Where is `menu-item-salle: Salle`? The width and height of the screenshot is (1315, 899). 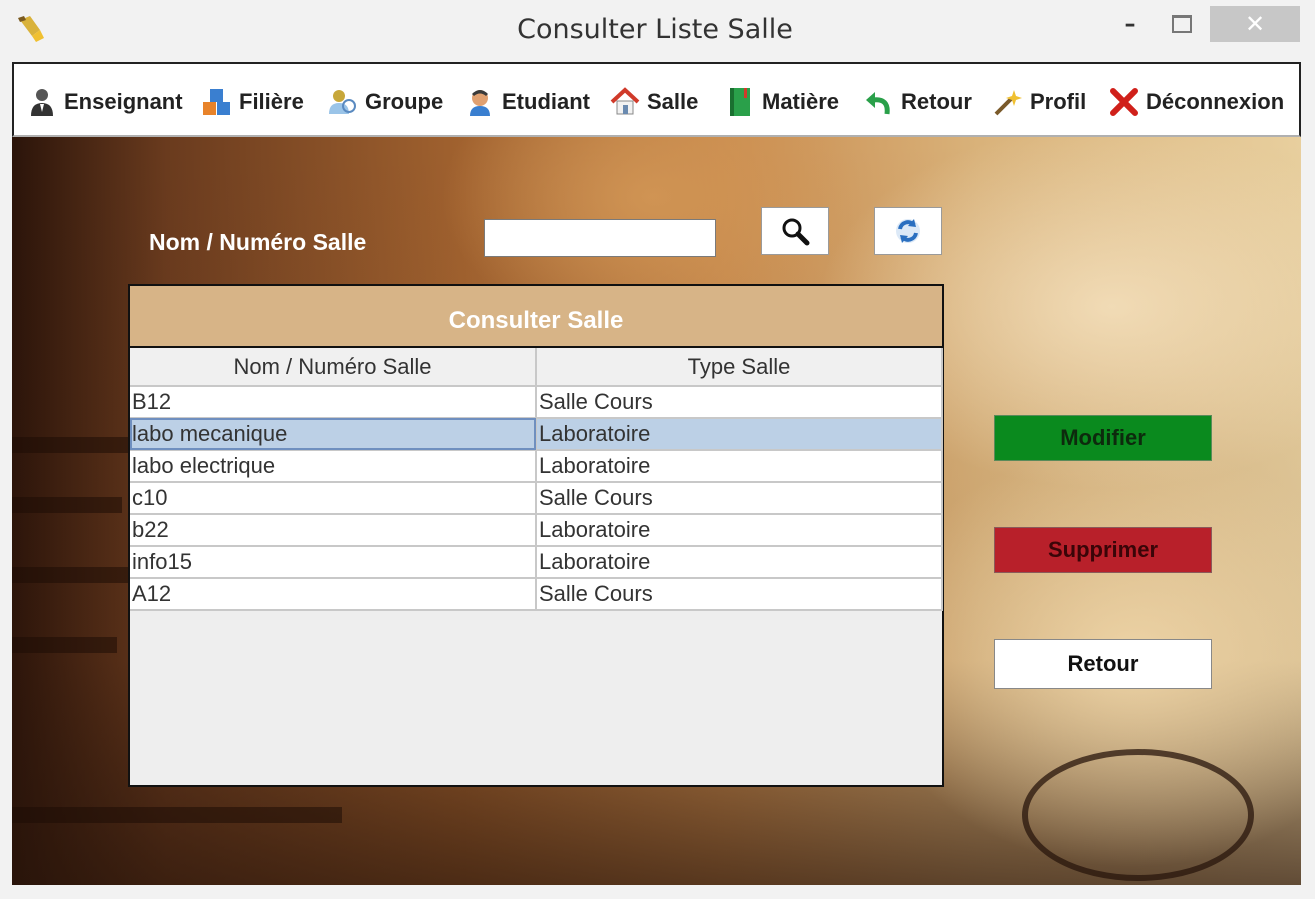
menu-item-salle: Salle is located at coordinates (653, 101).